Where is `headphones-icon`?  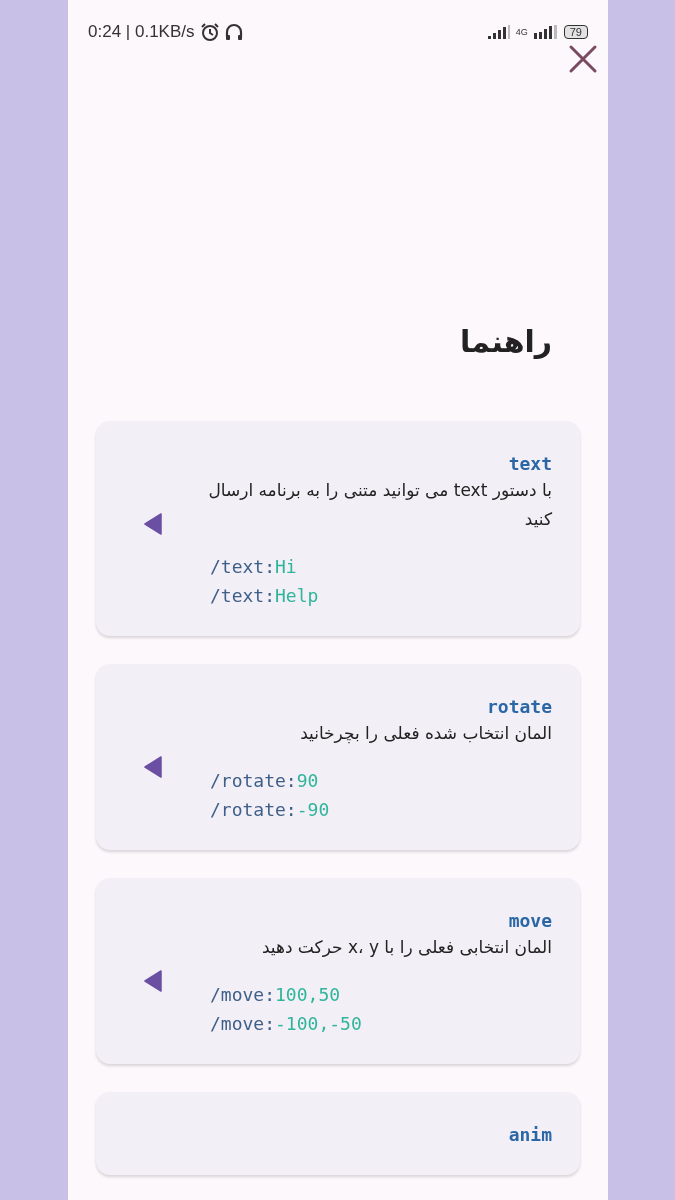
headphones-icon is located at coordinates (234, 32).